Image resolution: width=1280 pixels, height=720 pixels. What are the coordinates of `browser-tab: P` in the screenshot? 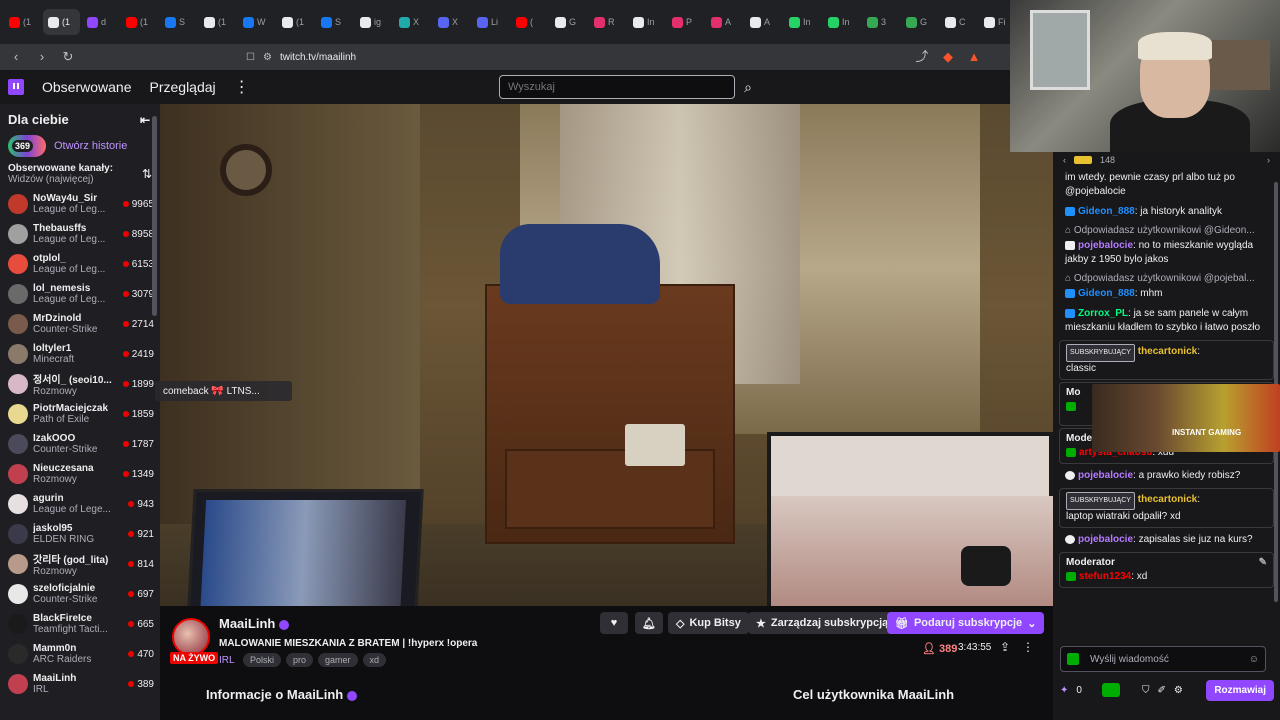 It's located at (685, 22).